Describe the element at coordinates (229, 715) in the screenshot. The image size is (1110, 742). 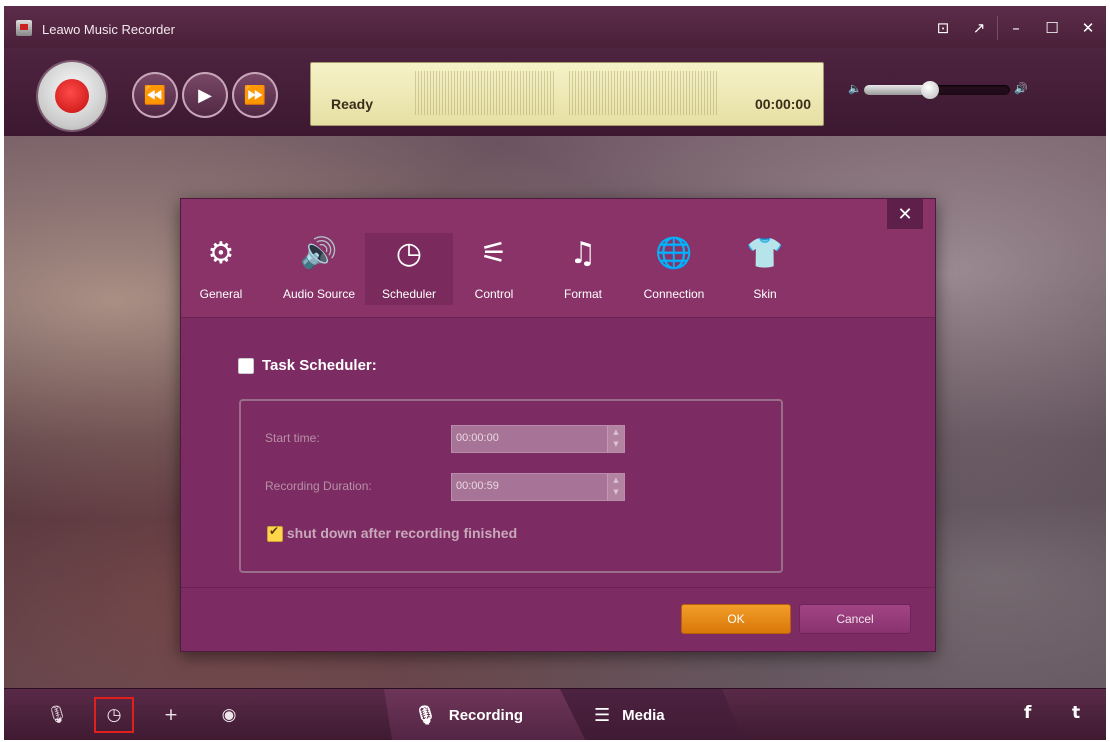
I see `disc-icon: ◉` at that location.